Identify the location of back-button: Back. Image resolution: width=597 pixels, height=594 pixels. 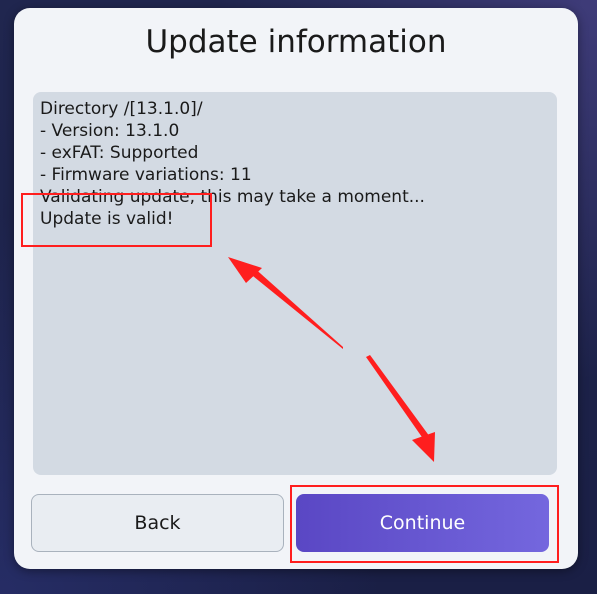
(157, 523).